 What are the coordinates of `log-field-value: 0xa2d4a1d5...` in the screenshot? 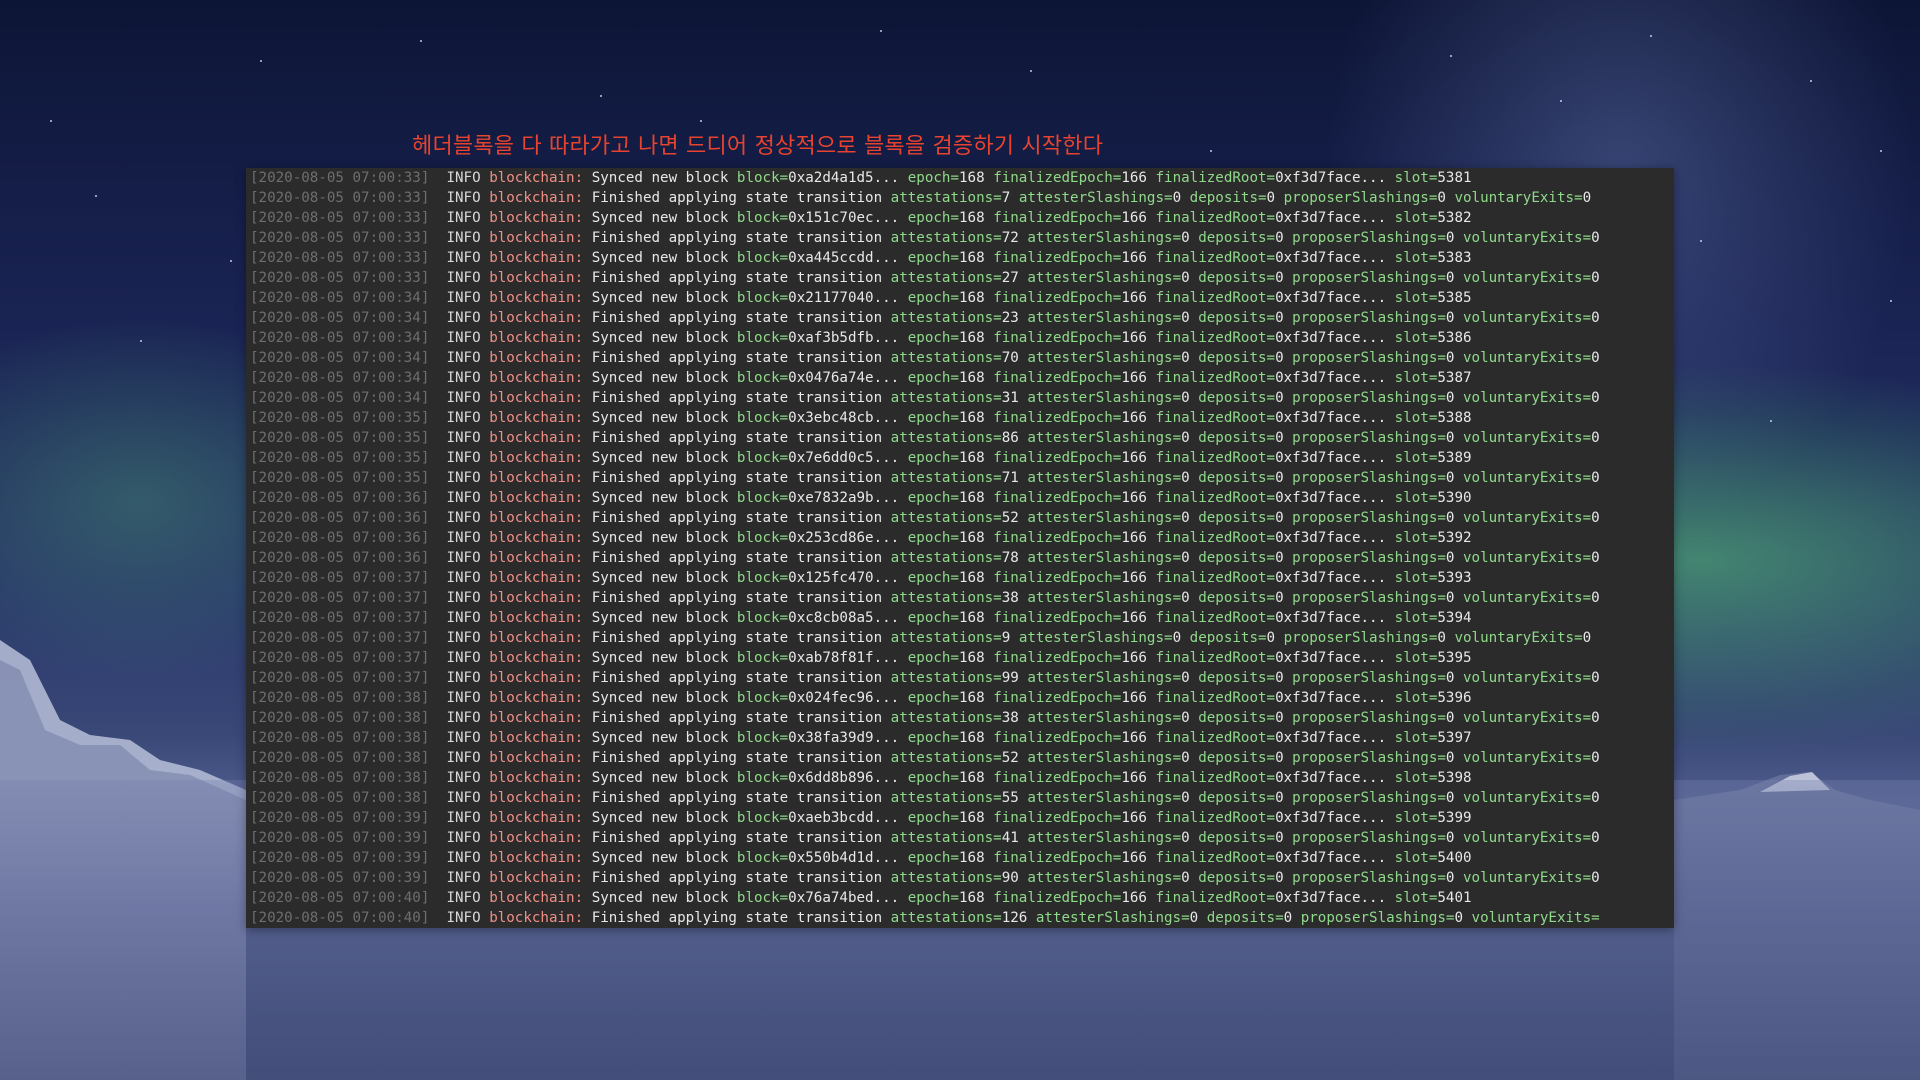 It's located at (844, 178).